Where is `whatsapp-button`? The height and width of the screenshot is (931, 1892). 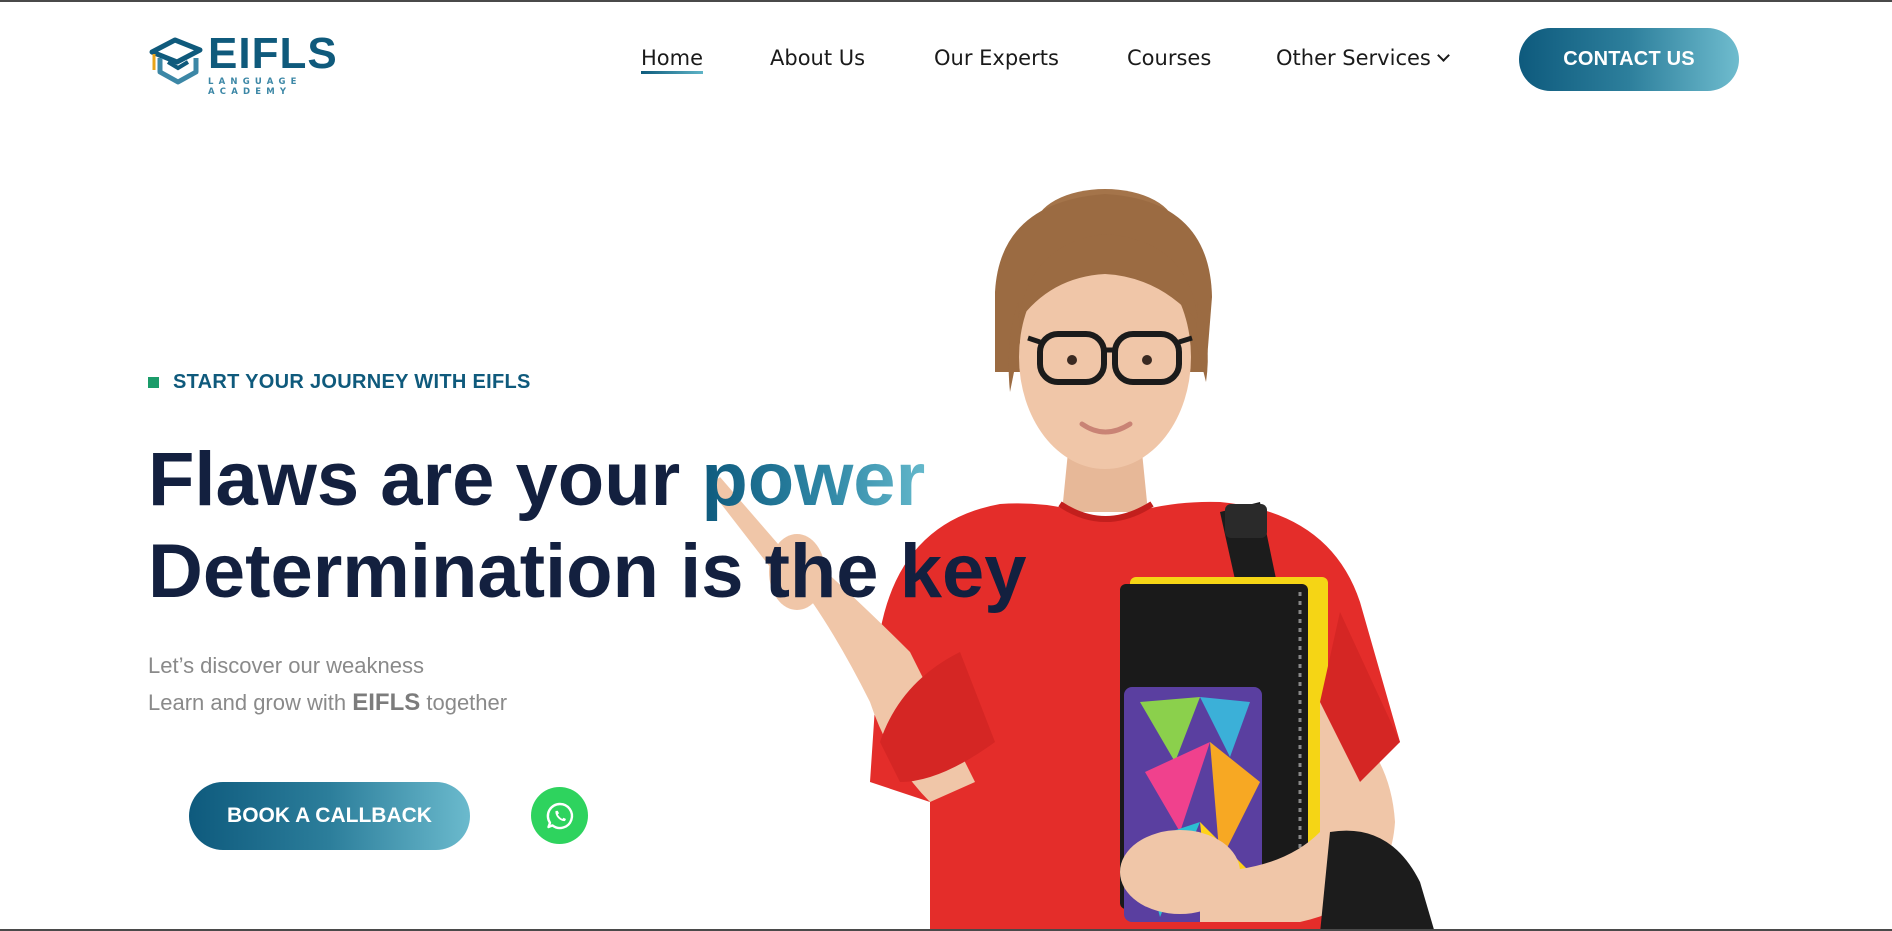 whatsapp-button is located at coordinates (559, 815).